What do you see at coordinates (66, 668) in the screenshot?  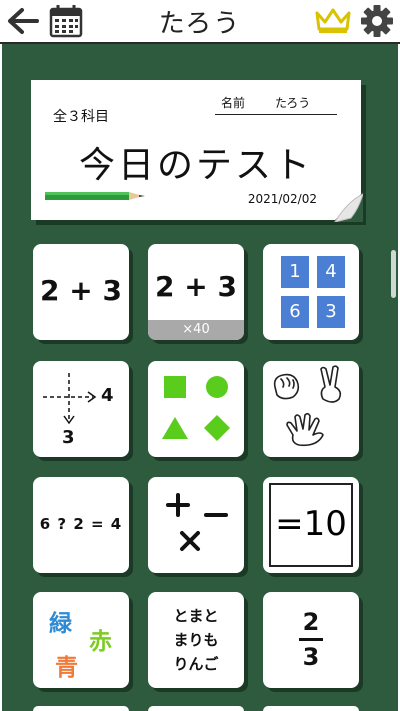 I see `color-word-blue: 青` at bounding box center [66, 668].